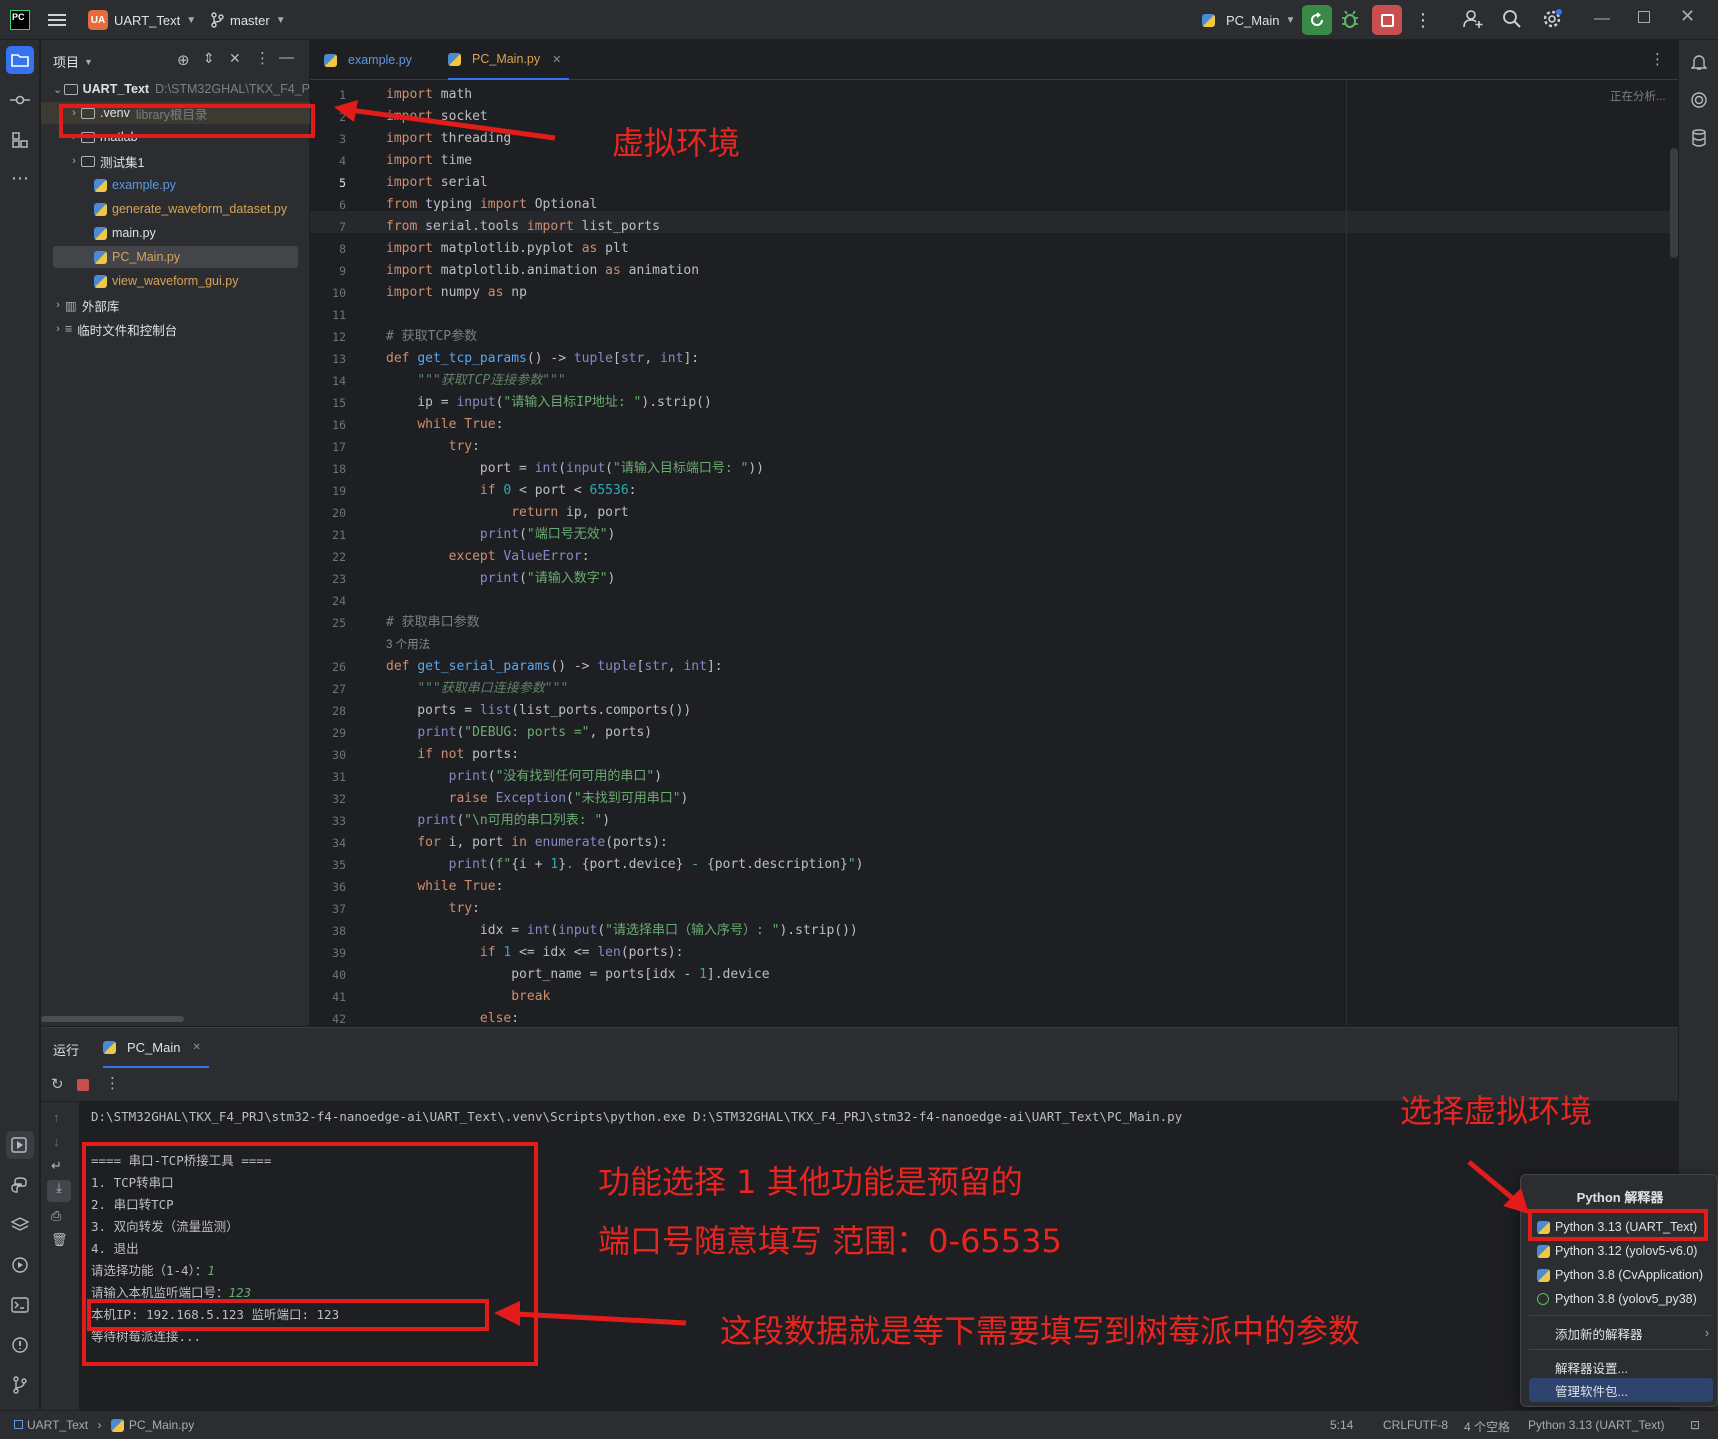 The height and width of the screenshot is (1439, 1718). What do you see at coordinates (1629, 1275) in the screenshot?
I see `interpreter-label: Python 3.8 (CvApplication)` at bounding box center [1629, 1275].